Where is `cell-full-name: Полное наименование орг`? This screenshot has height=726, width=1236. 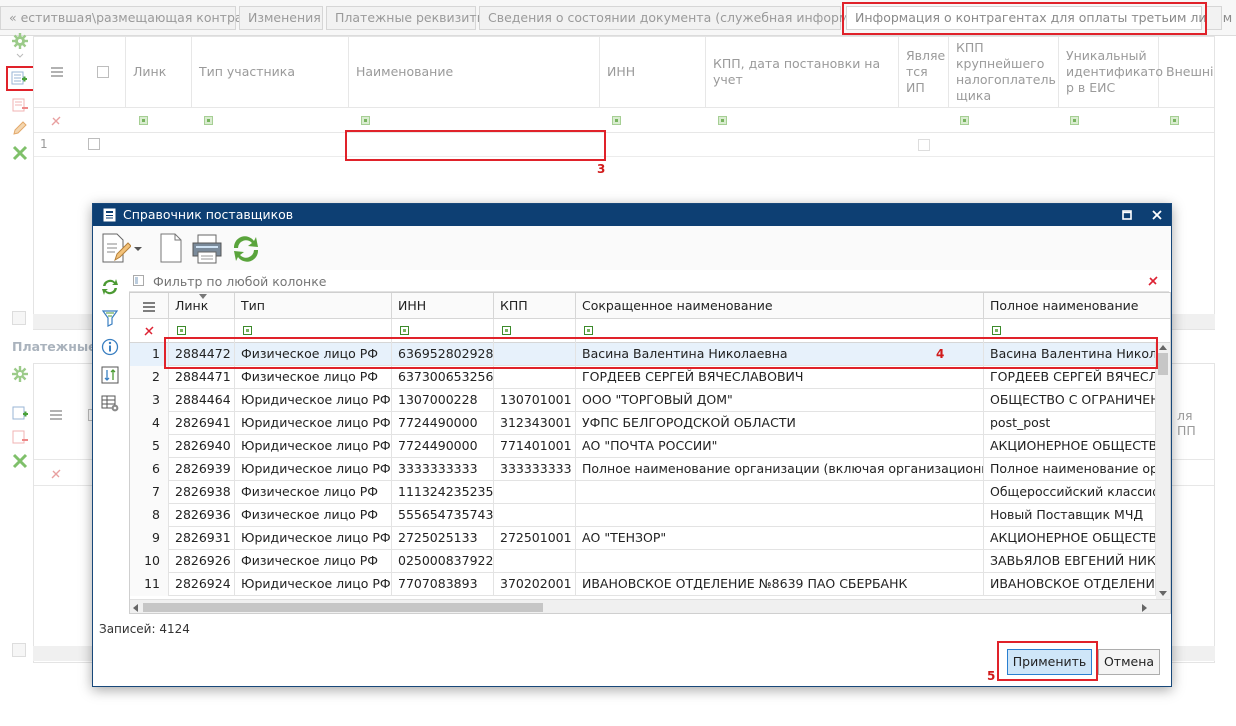
cell-full-name: Полное наименование орг is located at coordinates (1070, 469).